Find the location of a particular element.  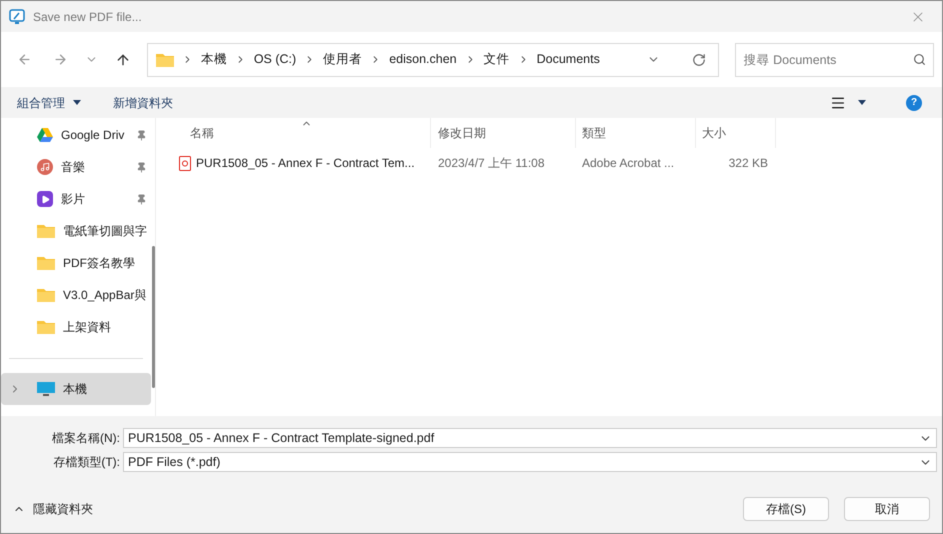

sidebar-item: 本機 is located at coordinates (76, 389).